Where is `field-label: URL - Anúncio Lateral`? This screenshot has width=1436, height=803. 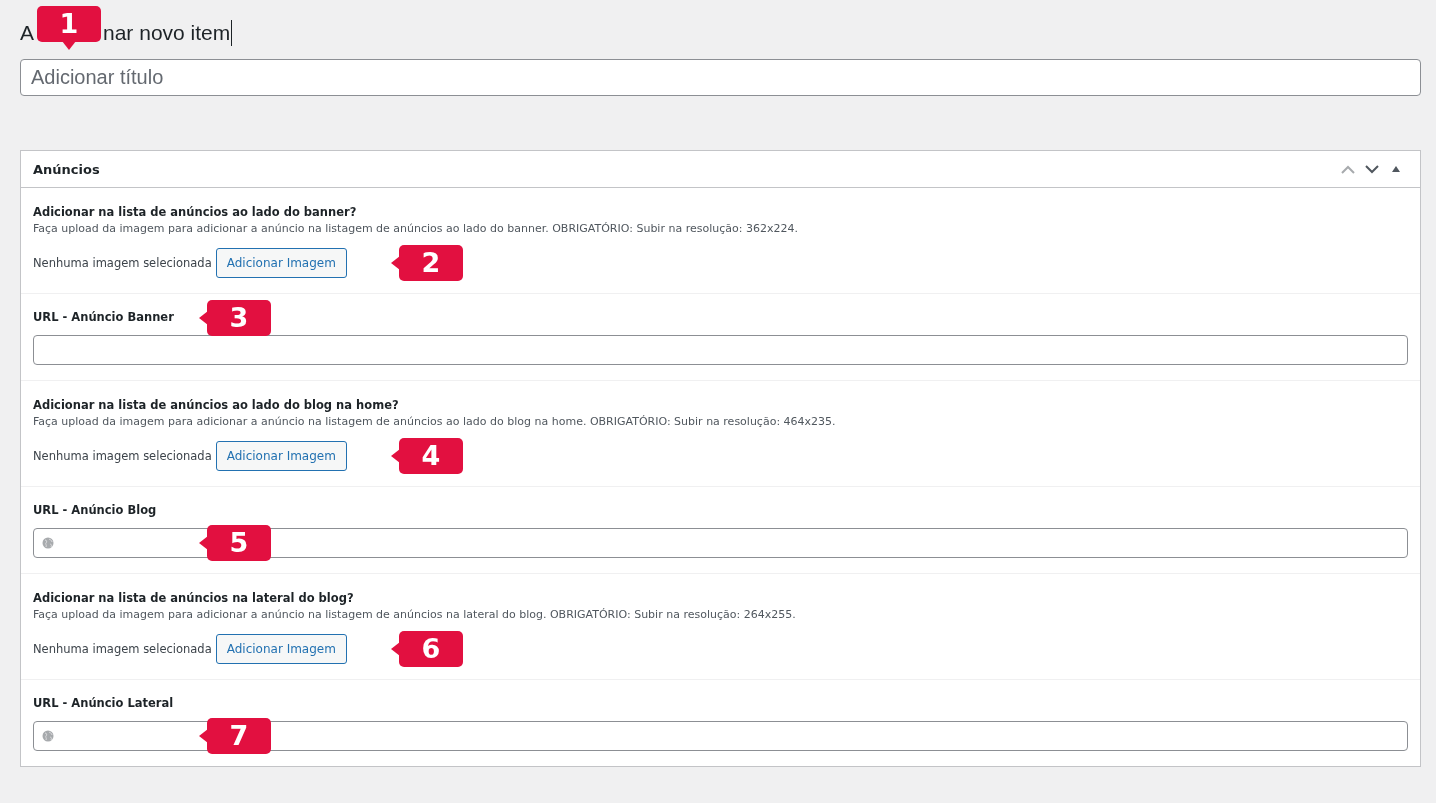
field-label: URL - Anúncio Lateral is located at coordinates (103, 703).